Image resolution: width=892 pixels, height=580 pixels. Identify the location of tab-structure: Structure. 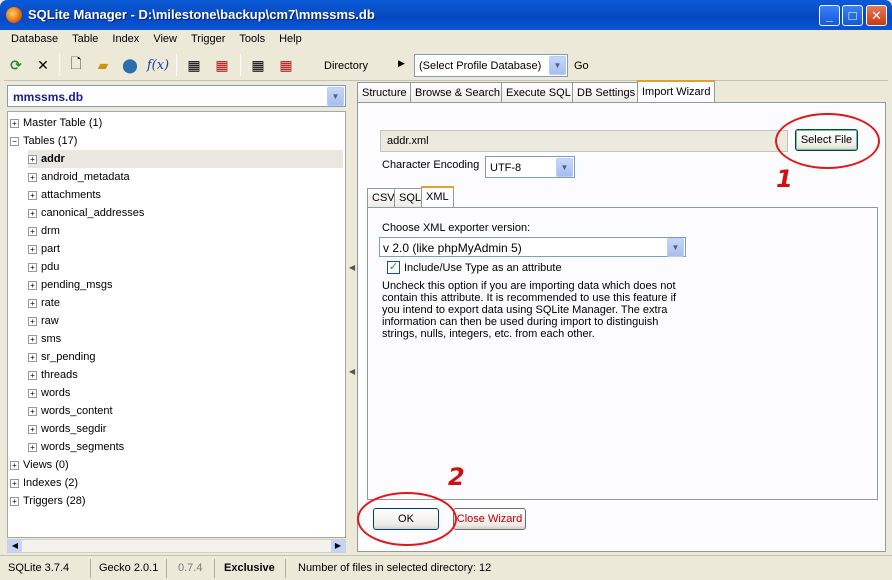
(384, 92).